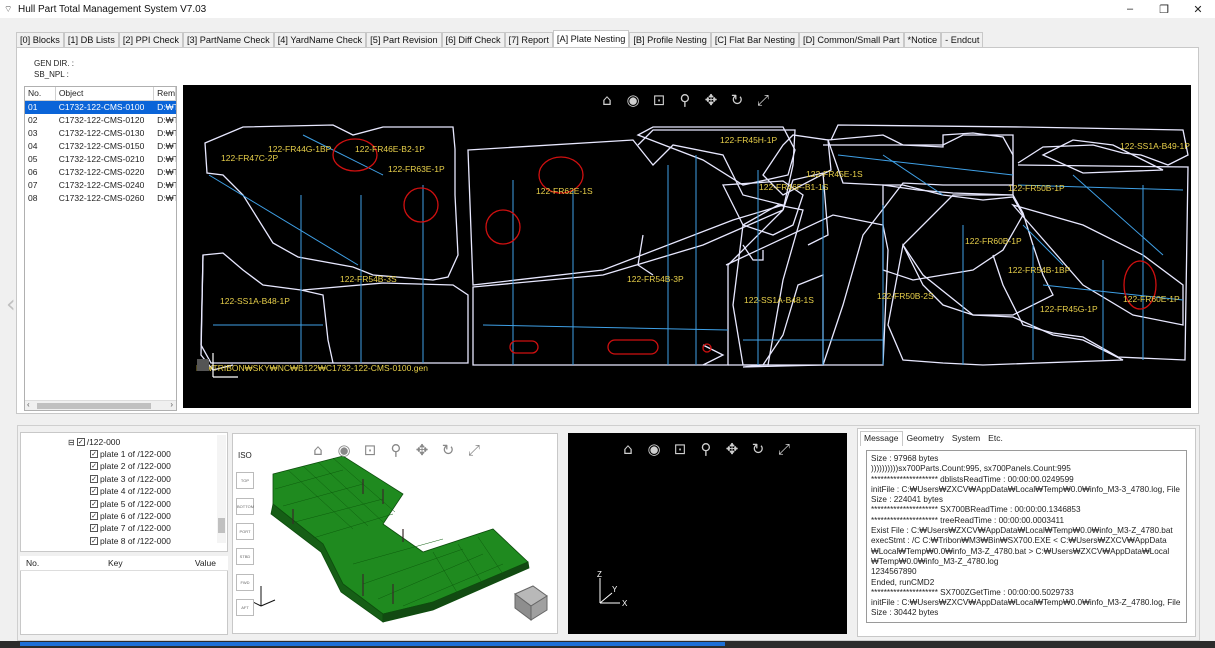  I want to click on tab-b-profile-nesting: [B] Profile Nesting, so click(670, 39).